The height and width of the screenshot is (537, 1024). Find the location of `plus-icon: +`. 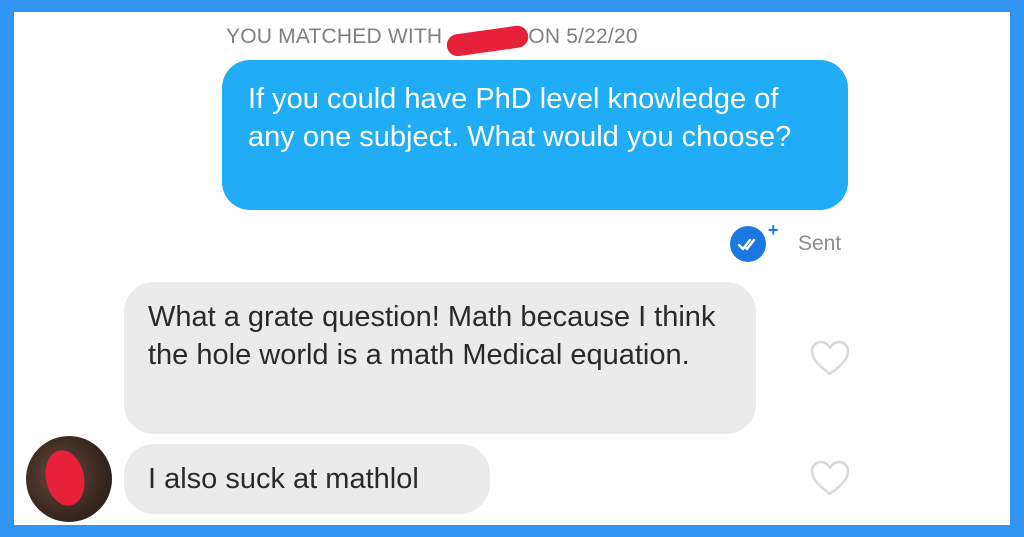

plus-icon: + is located at coordinates (773, 230).